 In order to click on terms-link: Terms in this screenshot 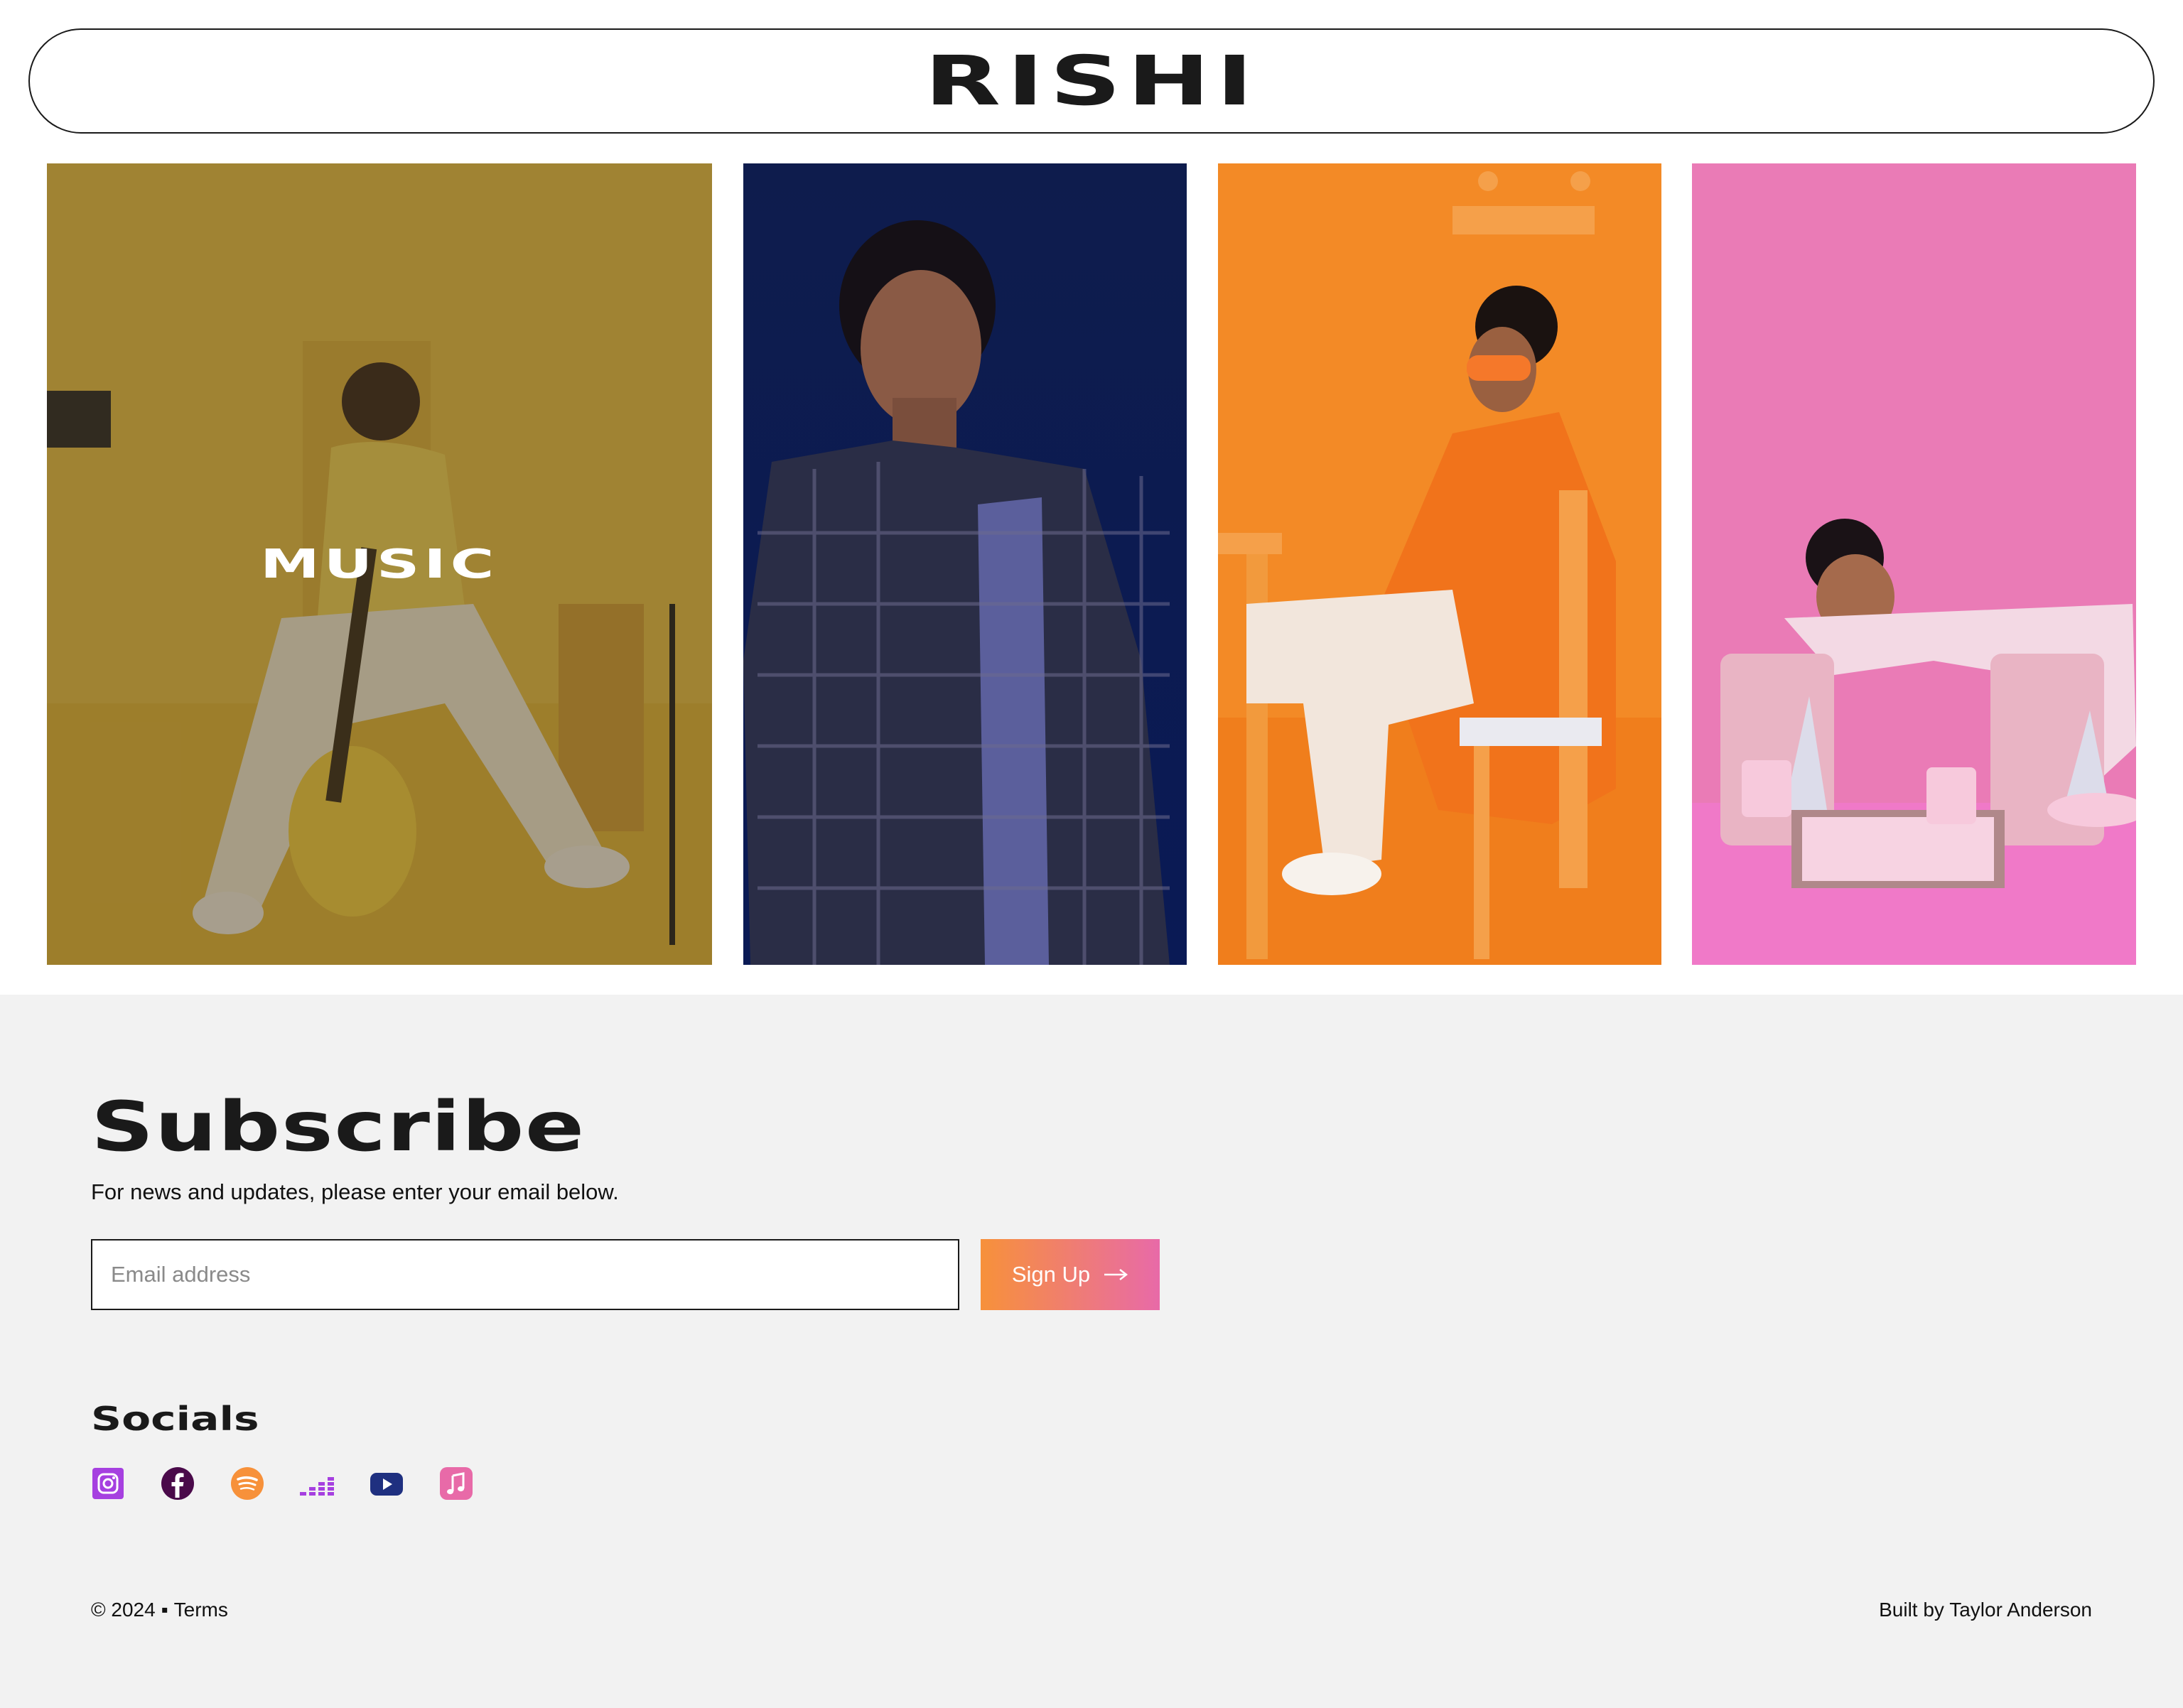, I will do `click(201, 1610)`.